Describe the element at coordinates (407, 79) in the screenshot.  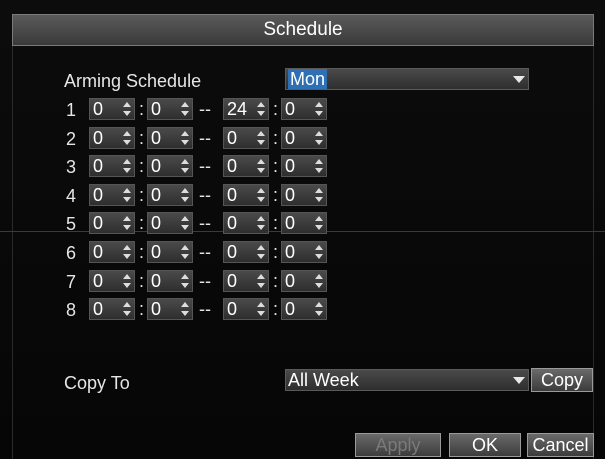
I see `day-select: Mon` at that location.